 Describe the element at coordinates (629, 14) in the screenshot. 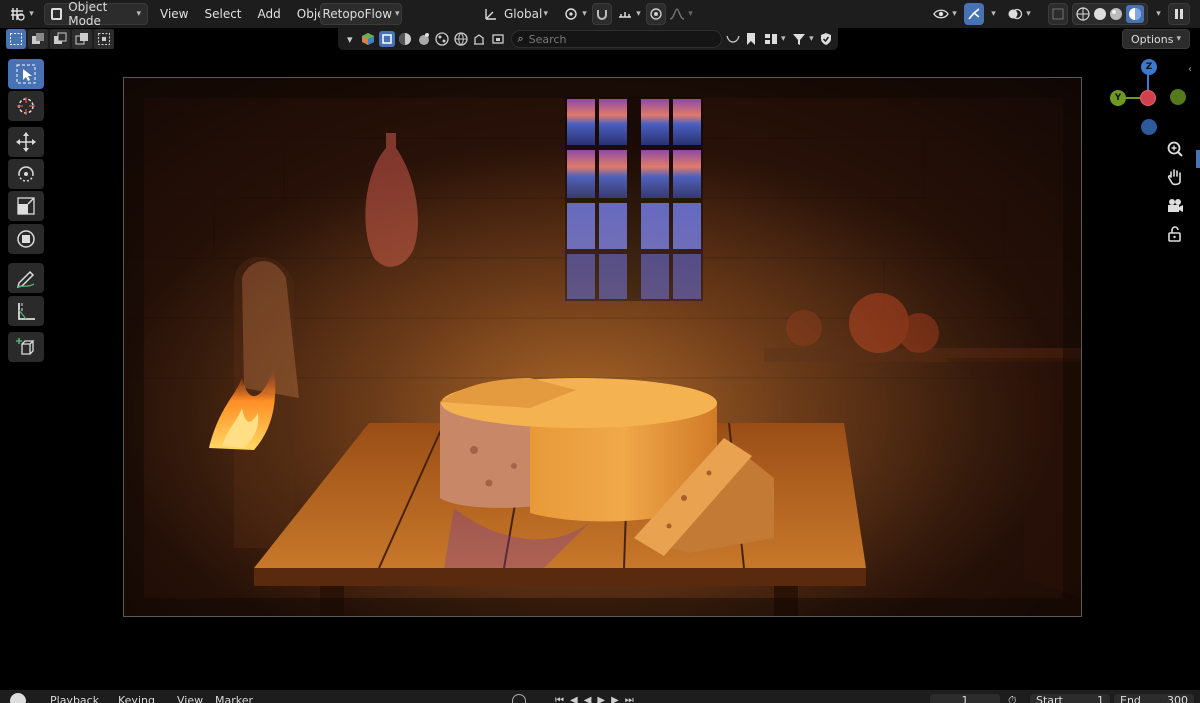

I see `snap-target-button: ▾` at that location.